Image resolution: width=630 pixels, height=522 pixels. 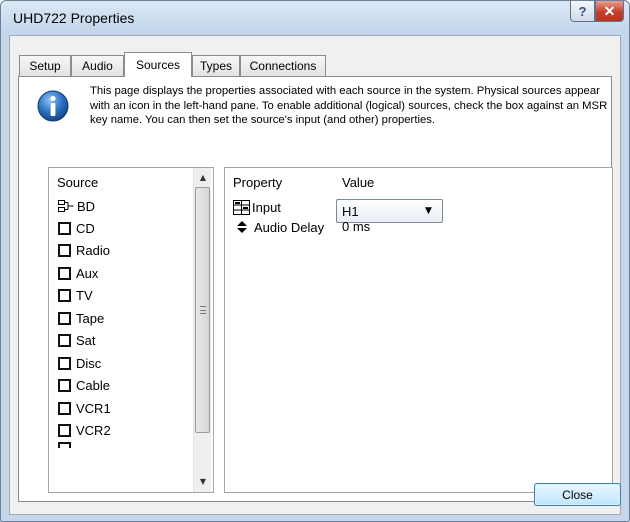 What do you see at coordinates (123, 228) in the screenshot?
I see `list-item-cd: CD` at bounding box center [123, 228].